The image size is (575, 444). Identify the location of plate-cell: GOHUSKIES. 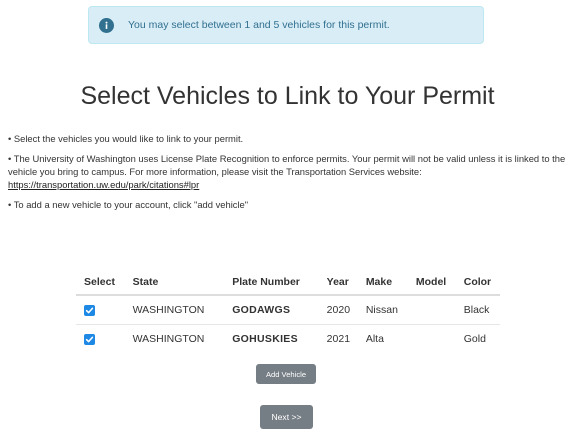
(271, 338).